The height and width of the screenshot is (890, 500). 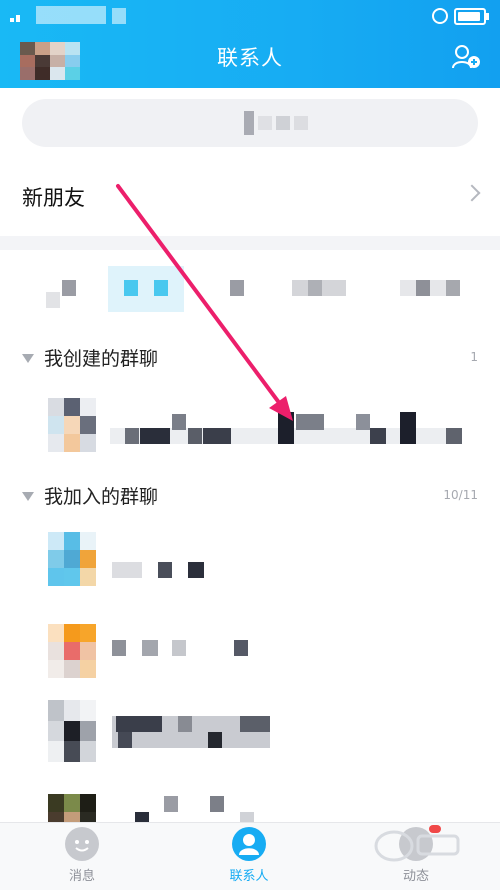 What do you see at coordinates (250, 58) in the screenshot?
I see `page-title: 联系人` at bounding box center [250, 58].